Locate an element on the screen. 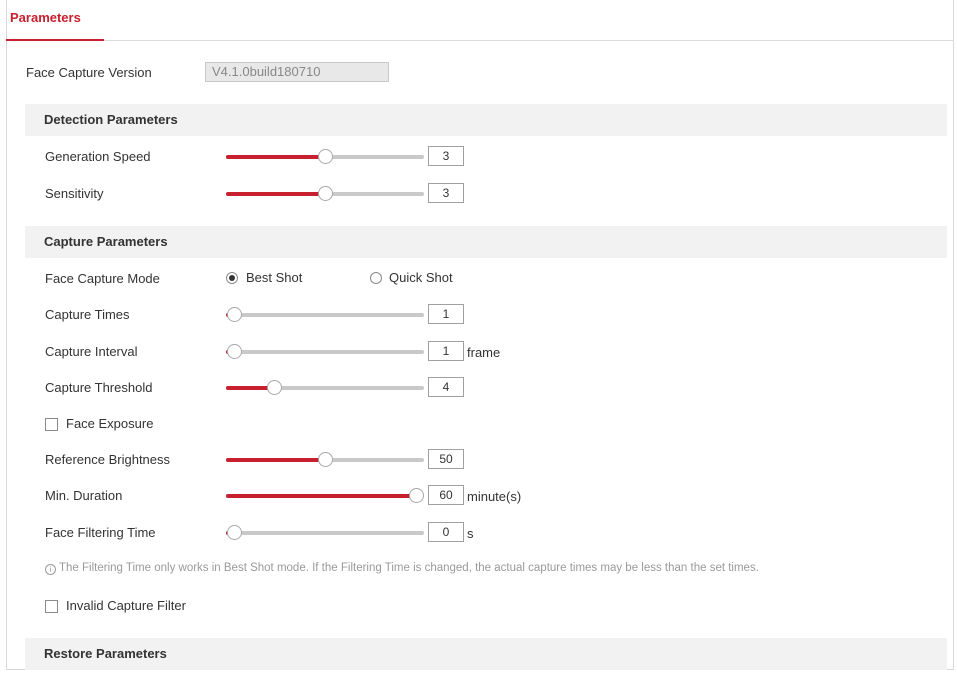 The image size is (957, 676). face-filtering-time-unit: s is located at coordinates (470, 533).